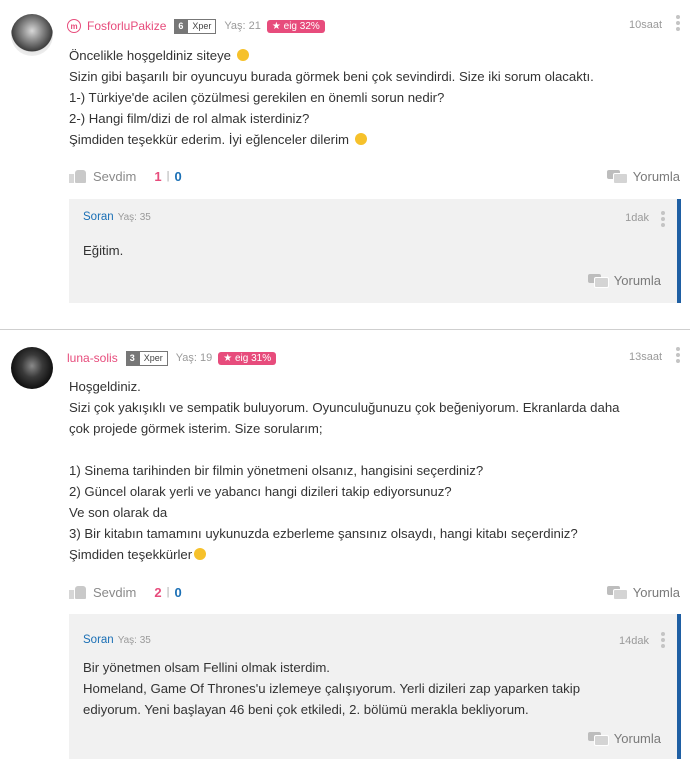 The image size is (690, 759). What do you see at coordinates (157, 176) in the screenshot?
I see `like-count: 1` at bounding box center [157, 176].